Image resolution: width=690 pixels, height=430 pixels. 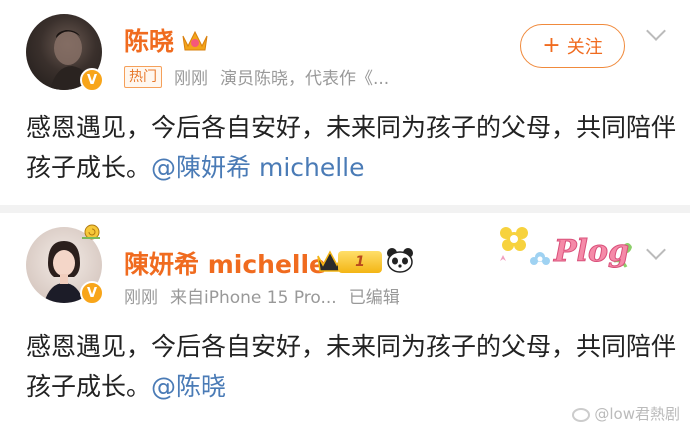 I want to click on plog-sticker: Plog, so click(x=566, y=248).